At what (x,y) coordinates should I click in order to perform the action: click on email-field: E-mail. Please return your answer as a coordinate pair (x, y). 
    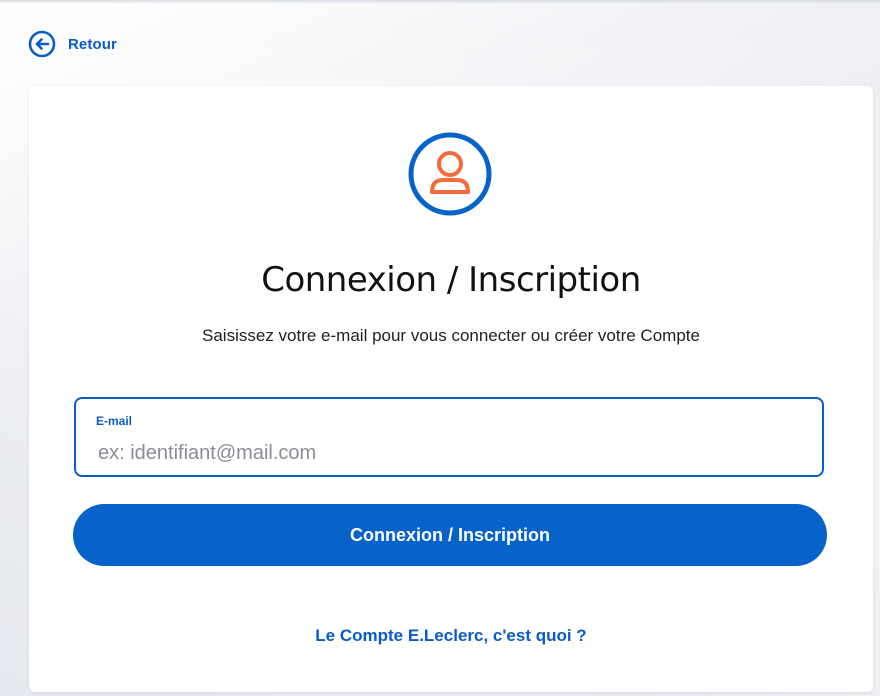
    Looking at the image, I should click on (449, 437).